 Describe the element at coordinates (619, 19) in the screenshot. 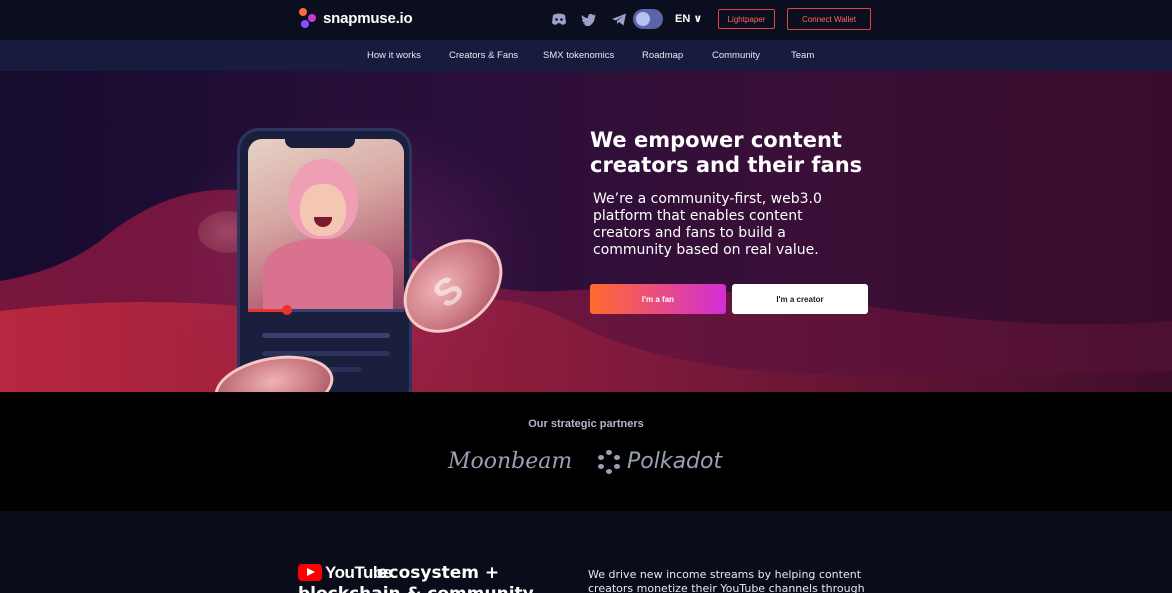

I see `telegram-icon` at that location.